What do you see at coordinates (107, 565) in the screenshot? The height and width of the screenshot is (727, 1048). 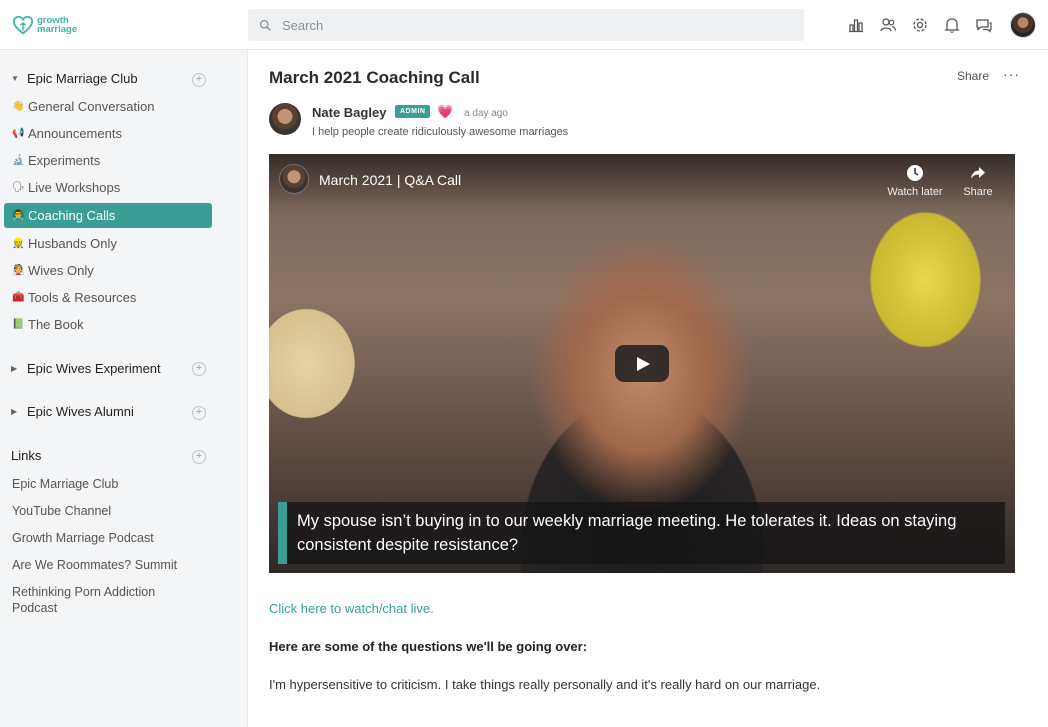 I see `link-roommates-summit: Are We Roommates? Summit` at bounding box center [107, 565].